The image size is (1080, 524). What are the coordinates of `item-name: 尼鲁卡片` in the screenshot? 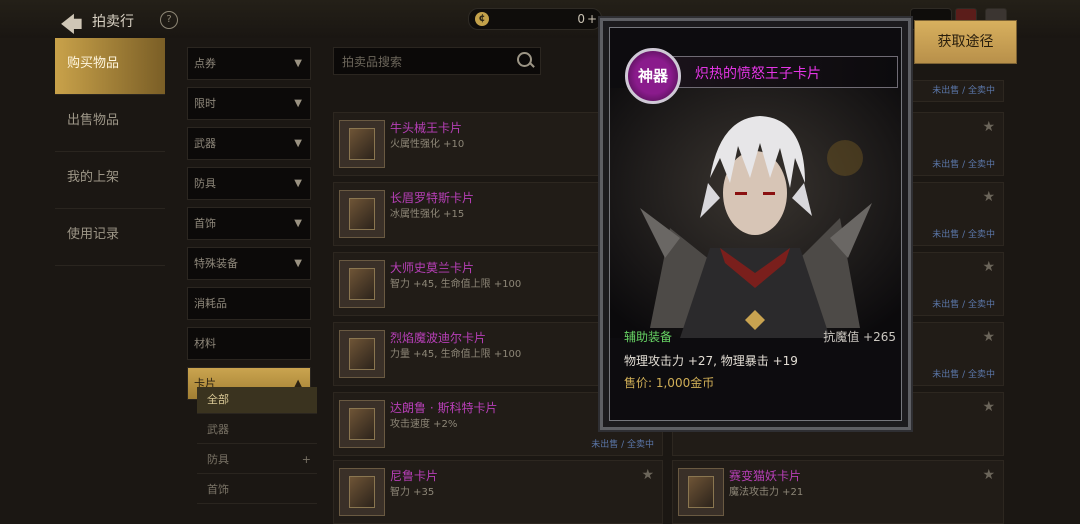 It's located at (414, 476).